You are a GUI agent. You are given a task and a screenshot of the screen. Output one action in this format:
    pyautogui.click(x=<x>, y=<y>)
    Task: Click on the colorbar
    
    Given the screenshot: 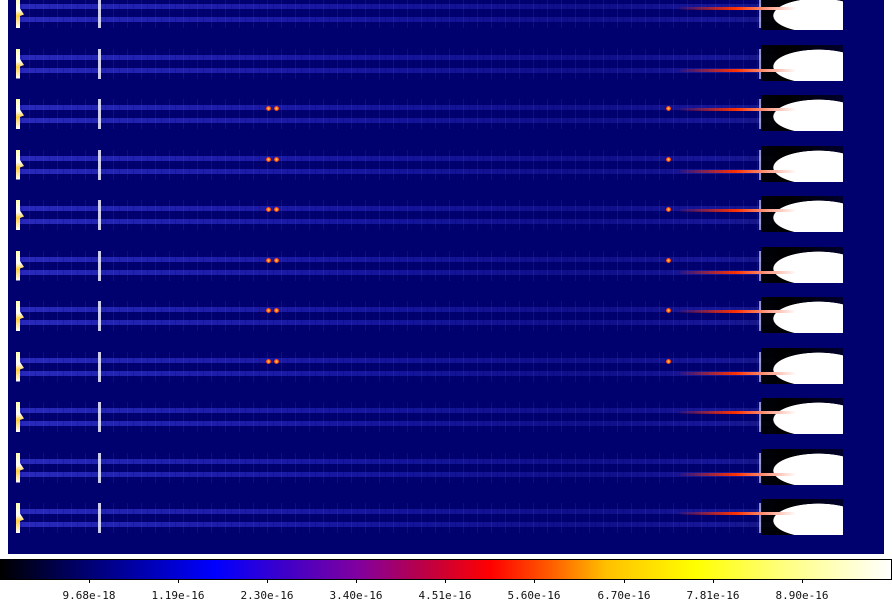 What is the action you would take?
    pyautogui.click(x=446, y=569)
    